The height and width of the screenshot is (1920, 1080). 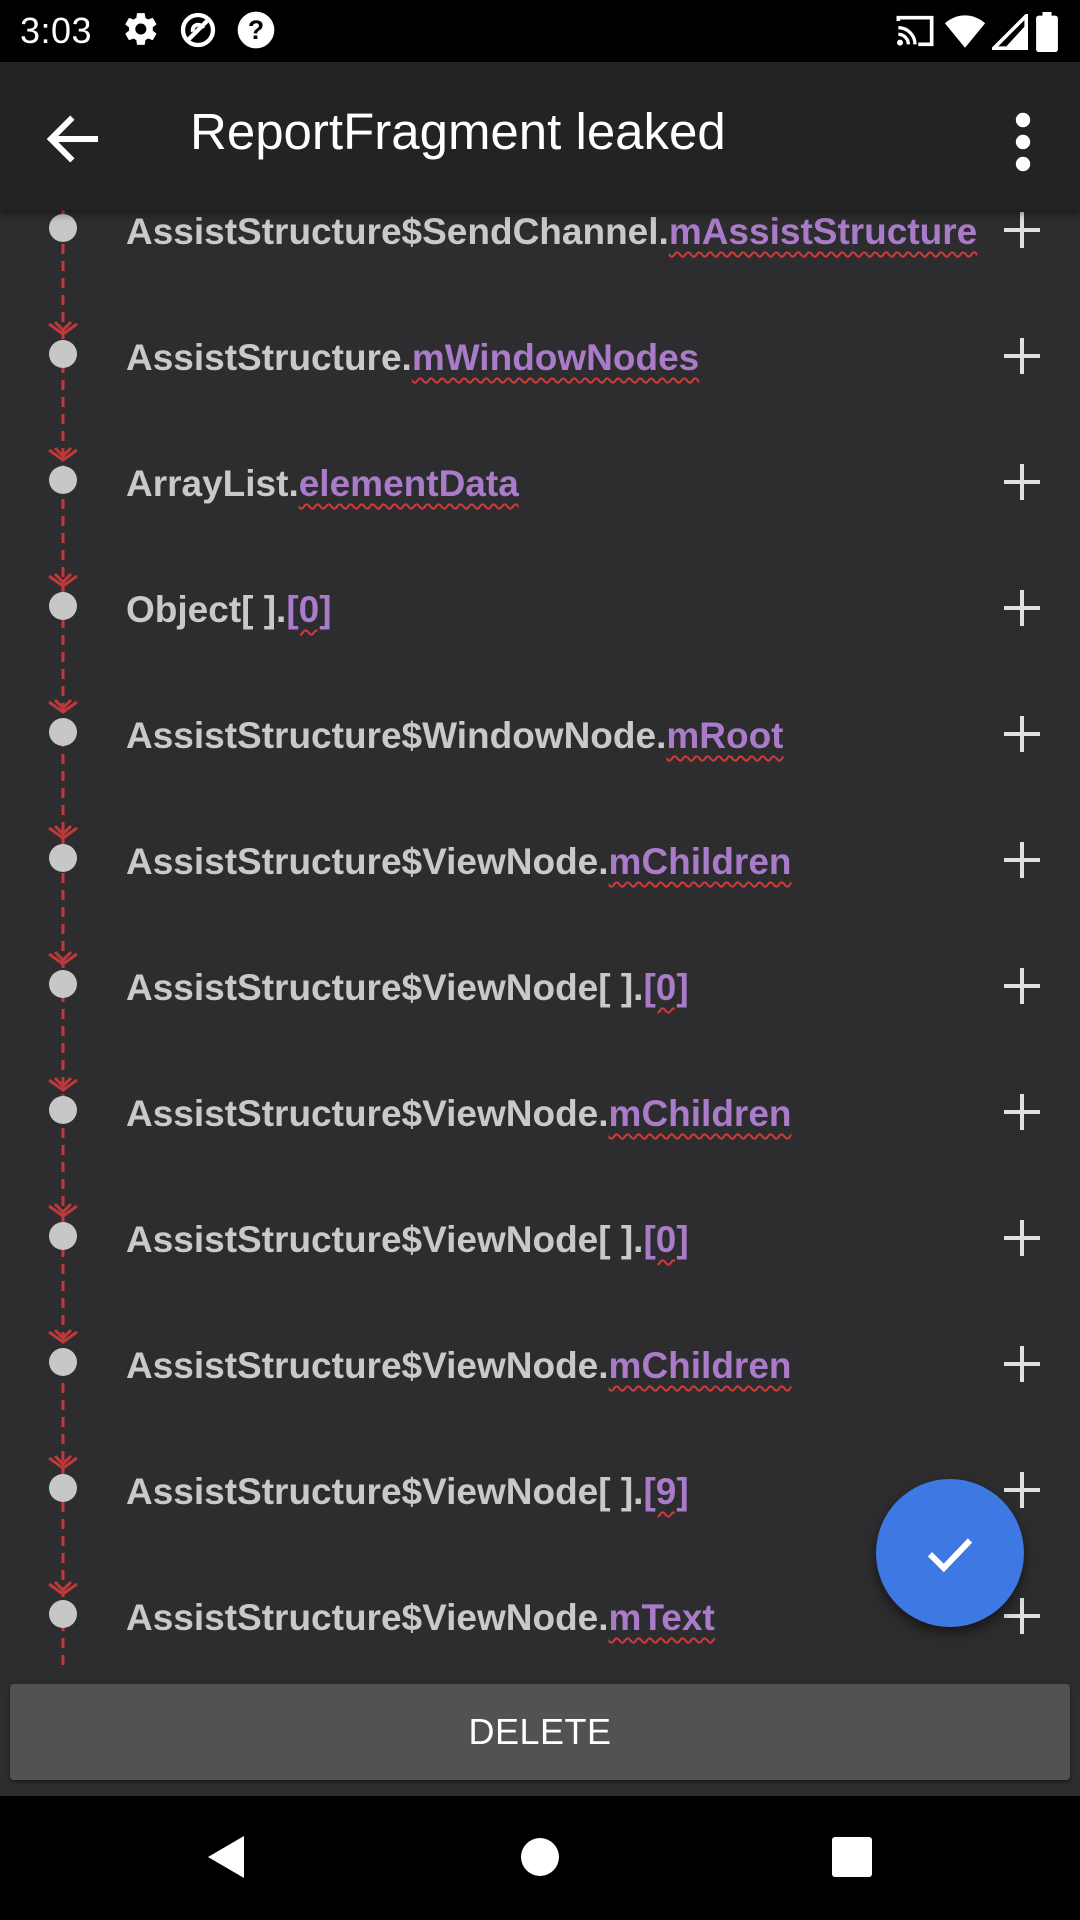 I want to click on navigation-bar, so click(x=540, y=1858).